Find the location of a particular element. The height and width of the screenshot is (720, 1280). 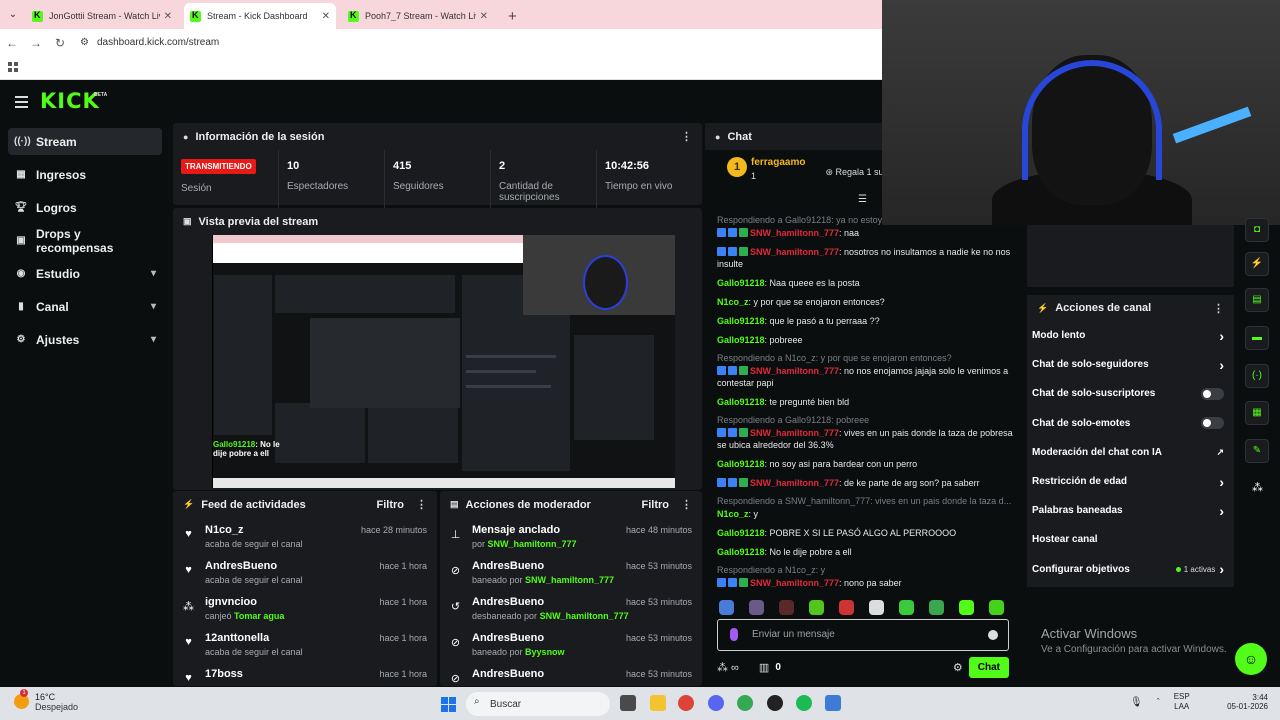

item-sub-bold: Byysnow is located at coordinates (545, 652).